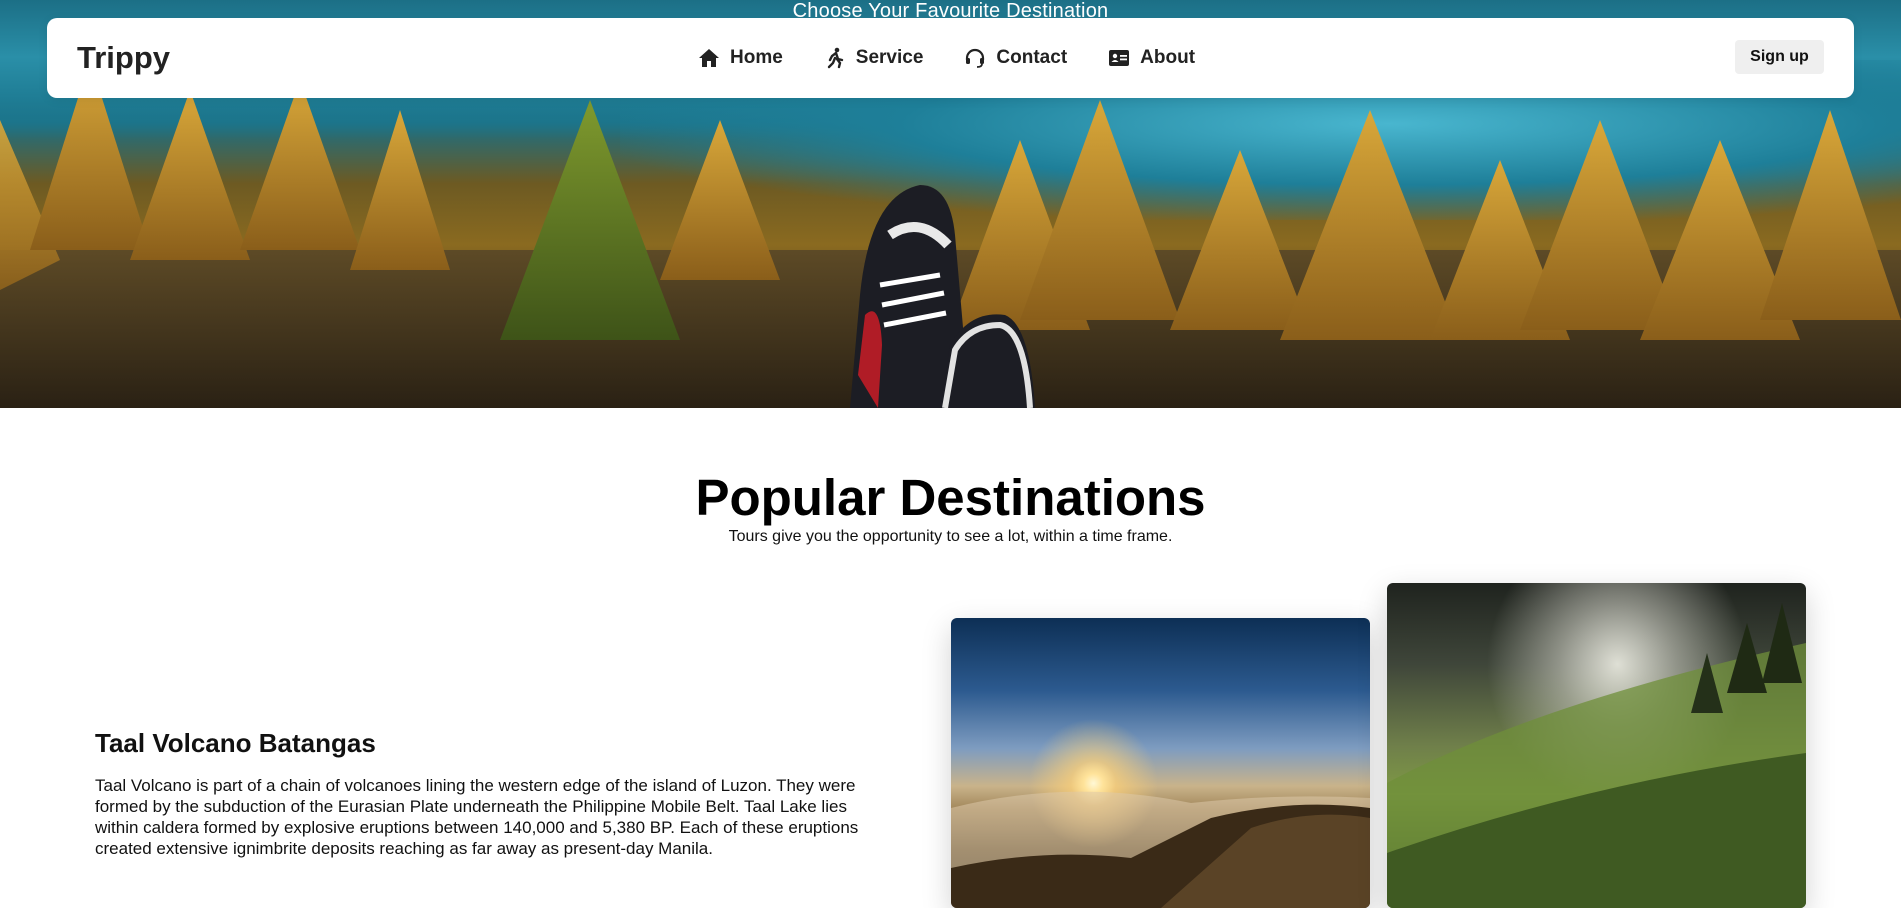 The image size is (1901, 908). What do you see at coordinates (1160, 763) in the screenshot?
I see `destination-image-sunset` at bounding box center [1160, 763].